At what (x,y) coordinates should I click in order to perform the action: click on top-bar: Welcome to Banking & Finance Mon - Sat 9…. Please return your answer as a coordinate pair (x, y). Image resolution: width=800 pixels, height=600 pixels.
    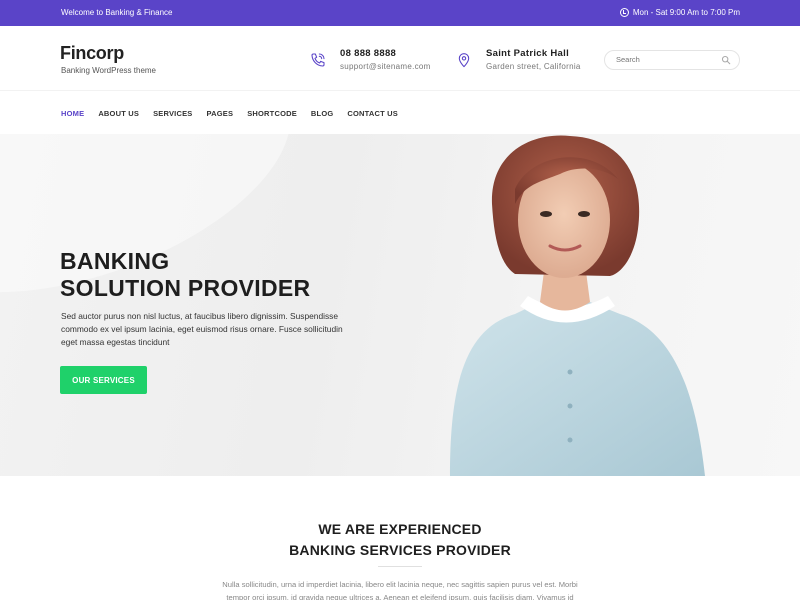
    Looking at the image, I should click on (400, 13).